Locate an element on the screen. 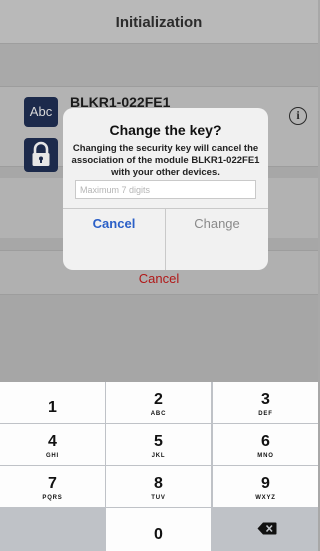 The image size is (320, 551). key-0: 0 is located at coordinates (158, 529).